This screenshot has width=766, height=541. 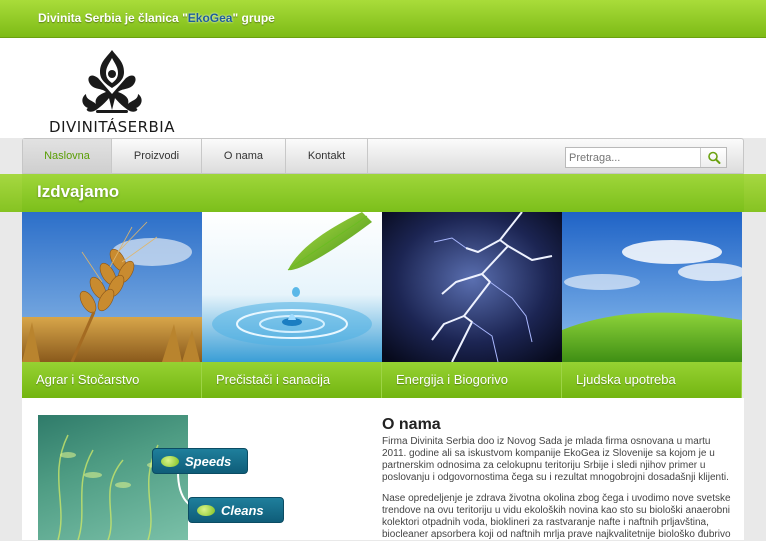 What do you see at coordinates (292, 287) in the screenshot?
I see `water-drop-image` at bounding box center [292, 287].